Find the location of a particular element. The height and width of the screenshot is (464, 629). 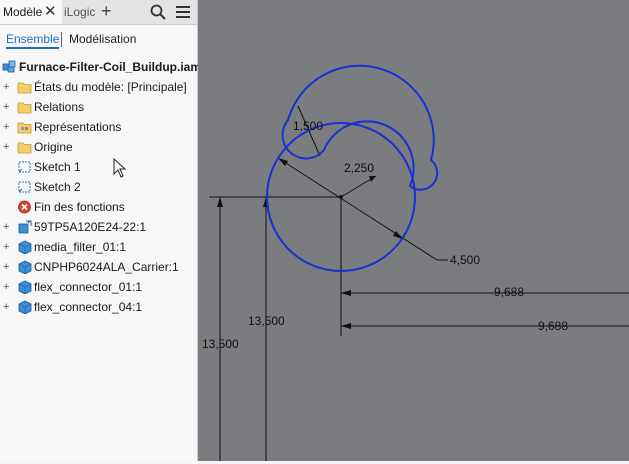

tree-item-flex-connector-04: + flex_connector_04:1 is located at coordinates (98, 307).